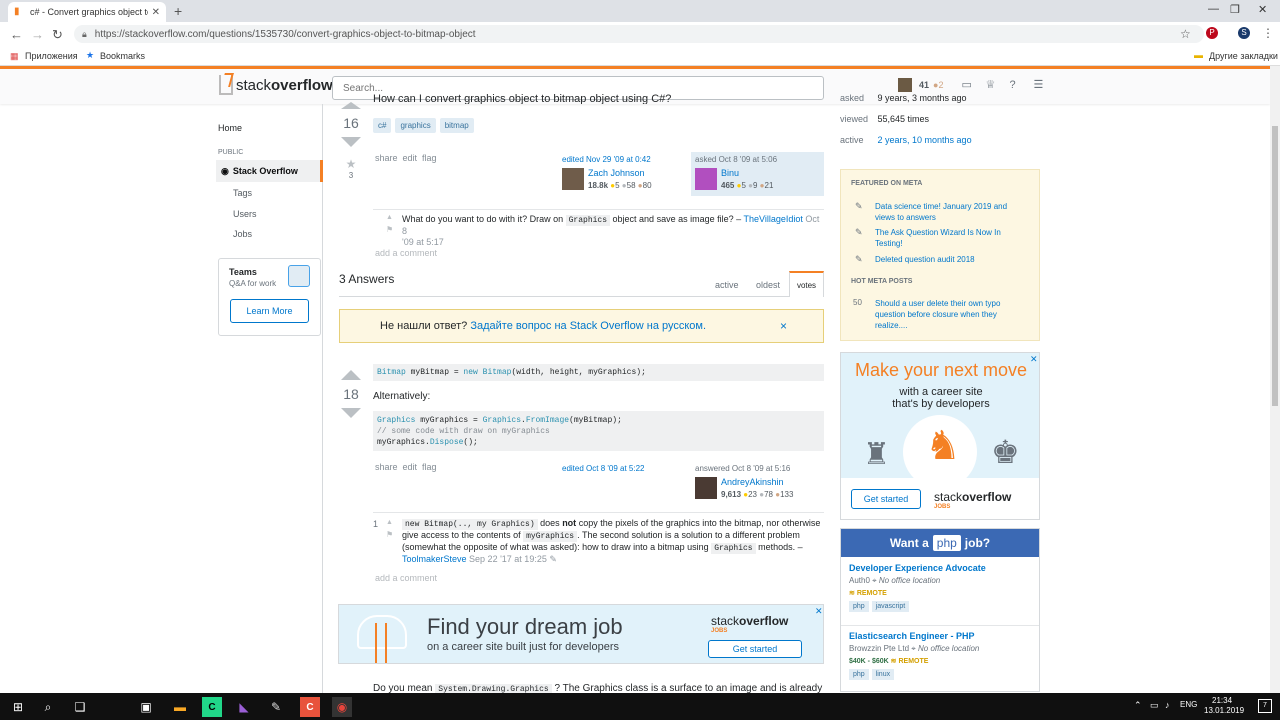 The width and height of the screenshot is (1280, 720). I want to click on meta-link-3: Deleted question audit 2018, so click(950, 259).